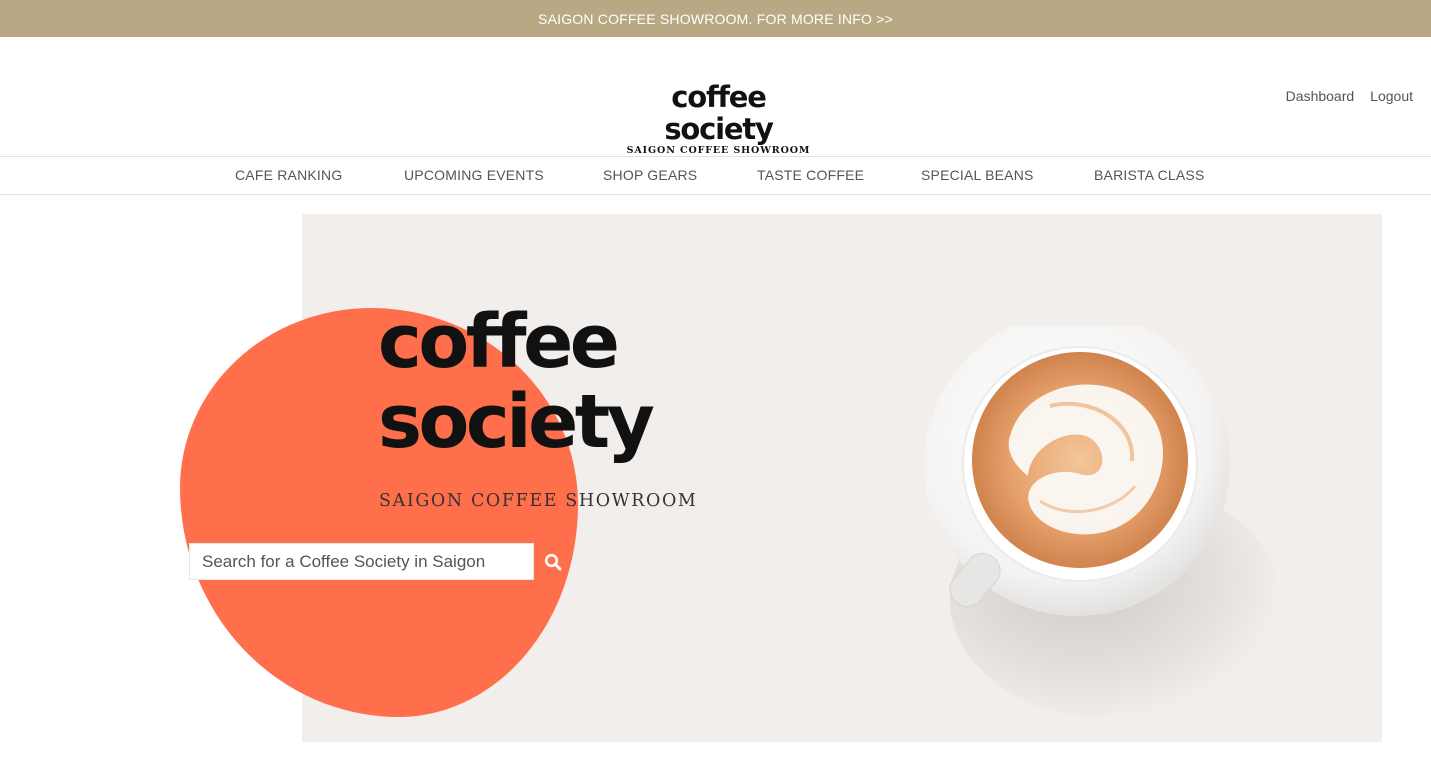 The width and height of the screenshot is (1431, 783). Describe the element at coordinates (361, 561) in the screenshot. I see `search-input` at that location.